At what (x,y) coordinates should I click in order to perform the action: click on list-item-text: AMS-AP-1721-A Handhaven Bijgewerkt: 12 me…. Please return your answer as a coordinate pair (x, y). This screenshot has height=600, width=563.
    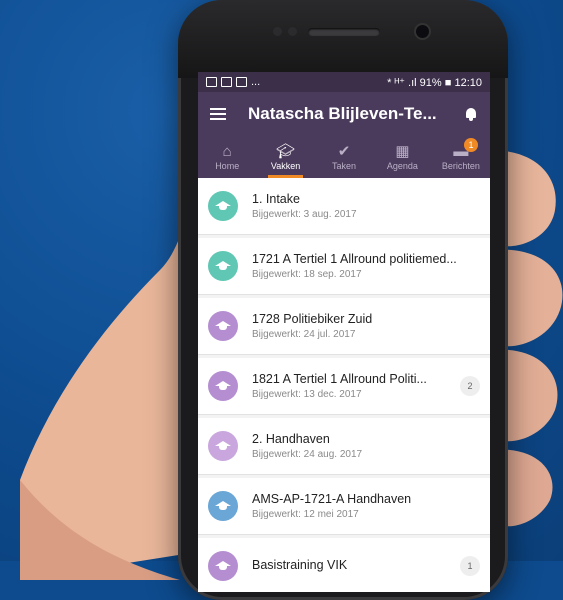
    Looking at the image, I should click on (366, 506).